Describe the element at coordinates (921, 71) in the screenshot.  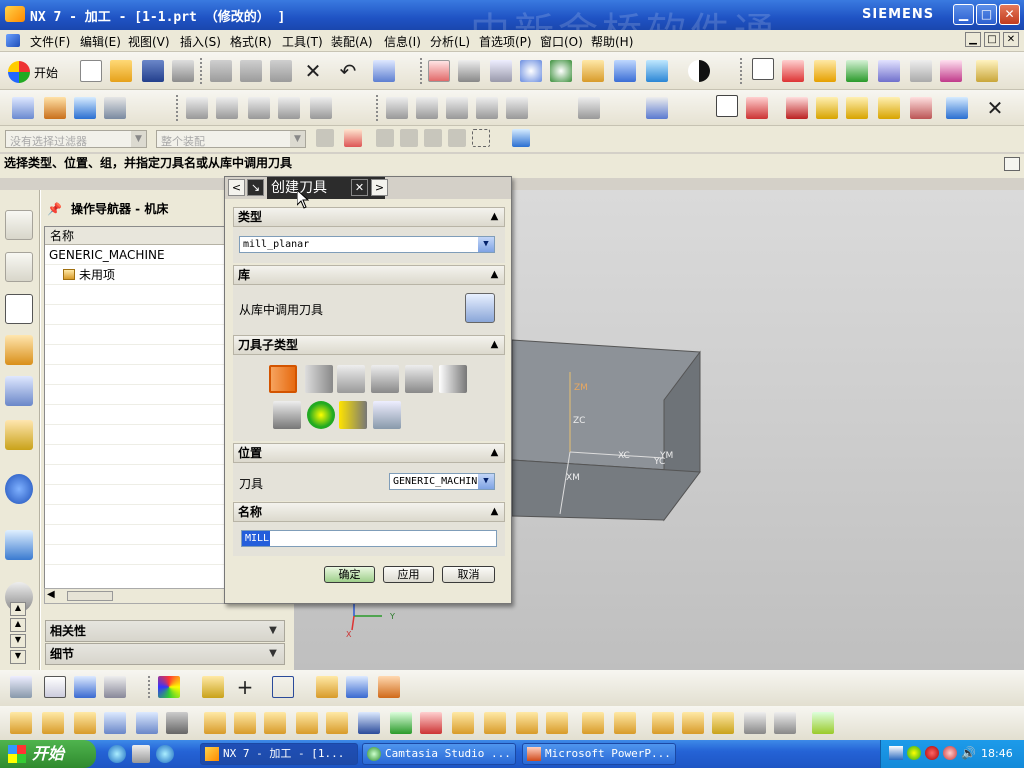
I see `select-cursor-icon` at that location.